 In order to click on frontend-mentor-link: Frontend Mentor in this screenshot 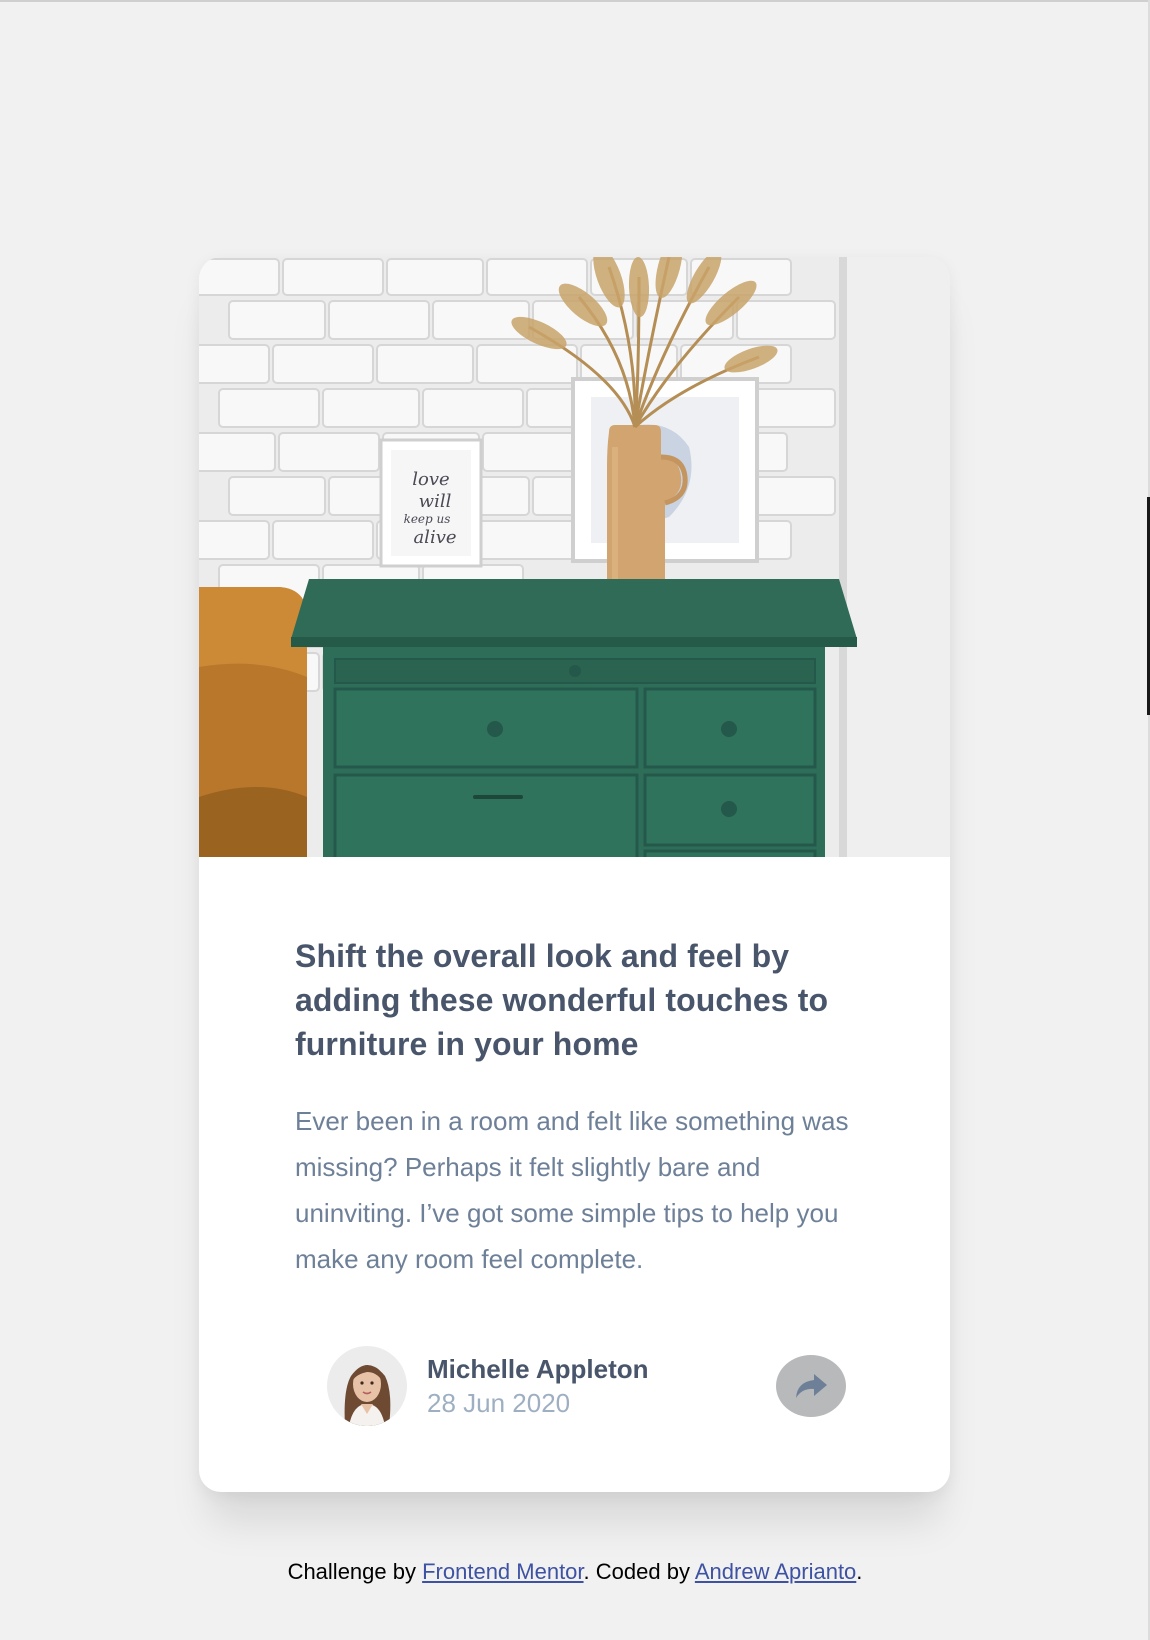, I will do `click(502, 1571)`.